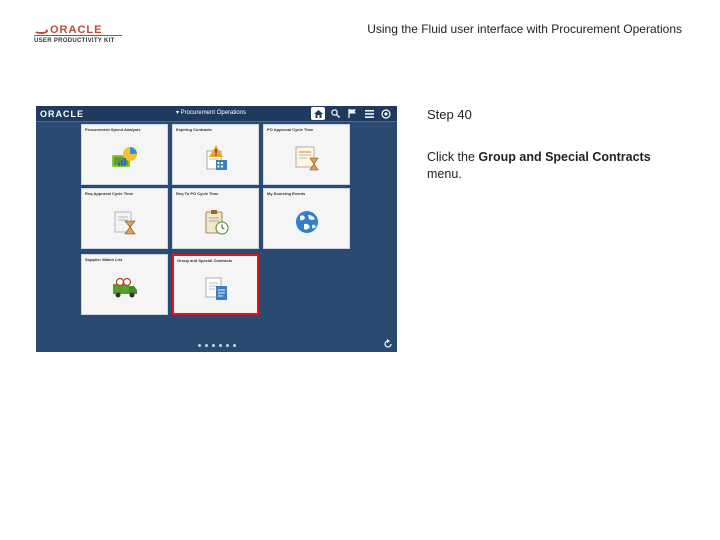  What do you see at coordinates (286, 193) in the screenshot?
I see `tile-title: My Sourcing Events` at bounding box center [286, 193].